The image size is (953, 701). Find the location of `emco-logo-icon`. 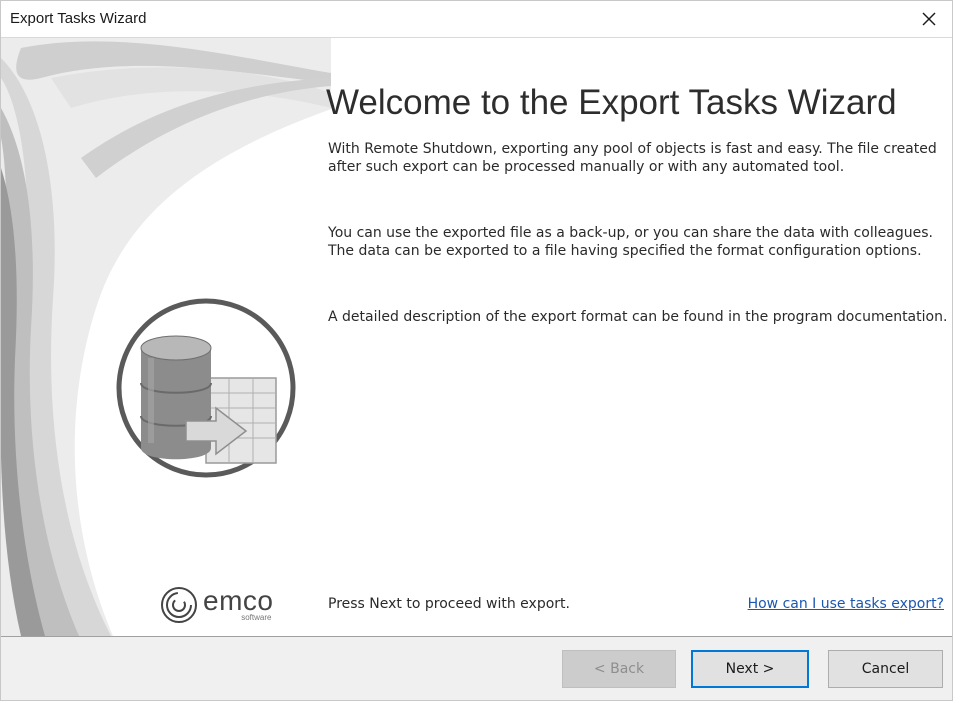

emco-logo-icon is located at coordinates (179, 607).